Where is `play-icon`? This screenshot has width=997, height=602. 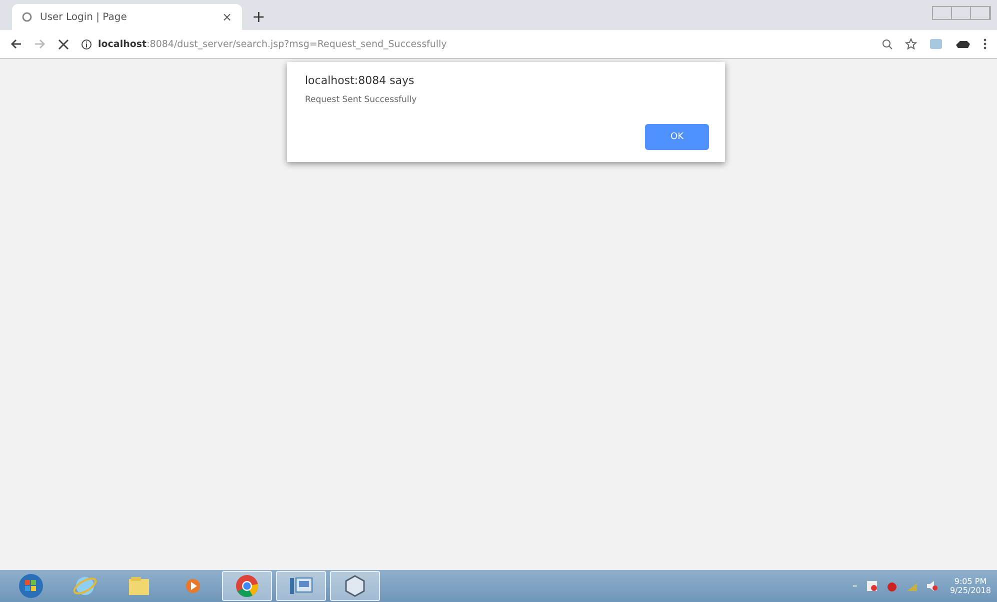 play-icon is located at coordinates (193, 586).